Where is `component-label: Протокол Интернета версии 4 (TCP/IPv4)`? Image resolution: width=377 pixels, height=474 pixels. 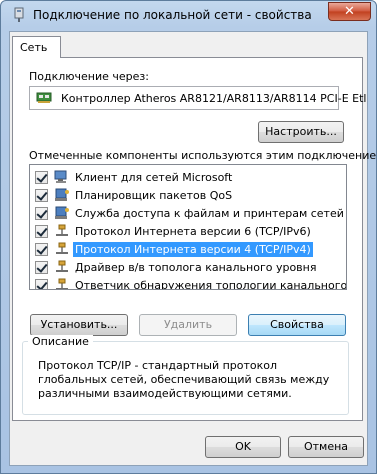
component-label: Протокол Интернета версии 4 (TCP/IPv4) is located at coordinates (193, 249).